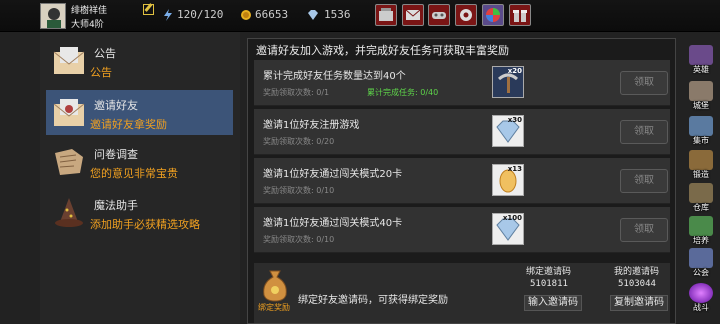 The height and width of the screenshot is (324, 720). What do you see at coordinates (701, 105) in the screenshot?
I see `sidebar-label: 城堡` at bounding box center [701, 105].